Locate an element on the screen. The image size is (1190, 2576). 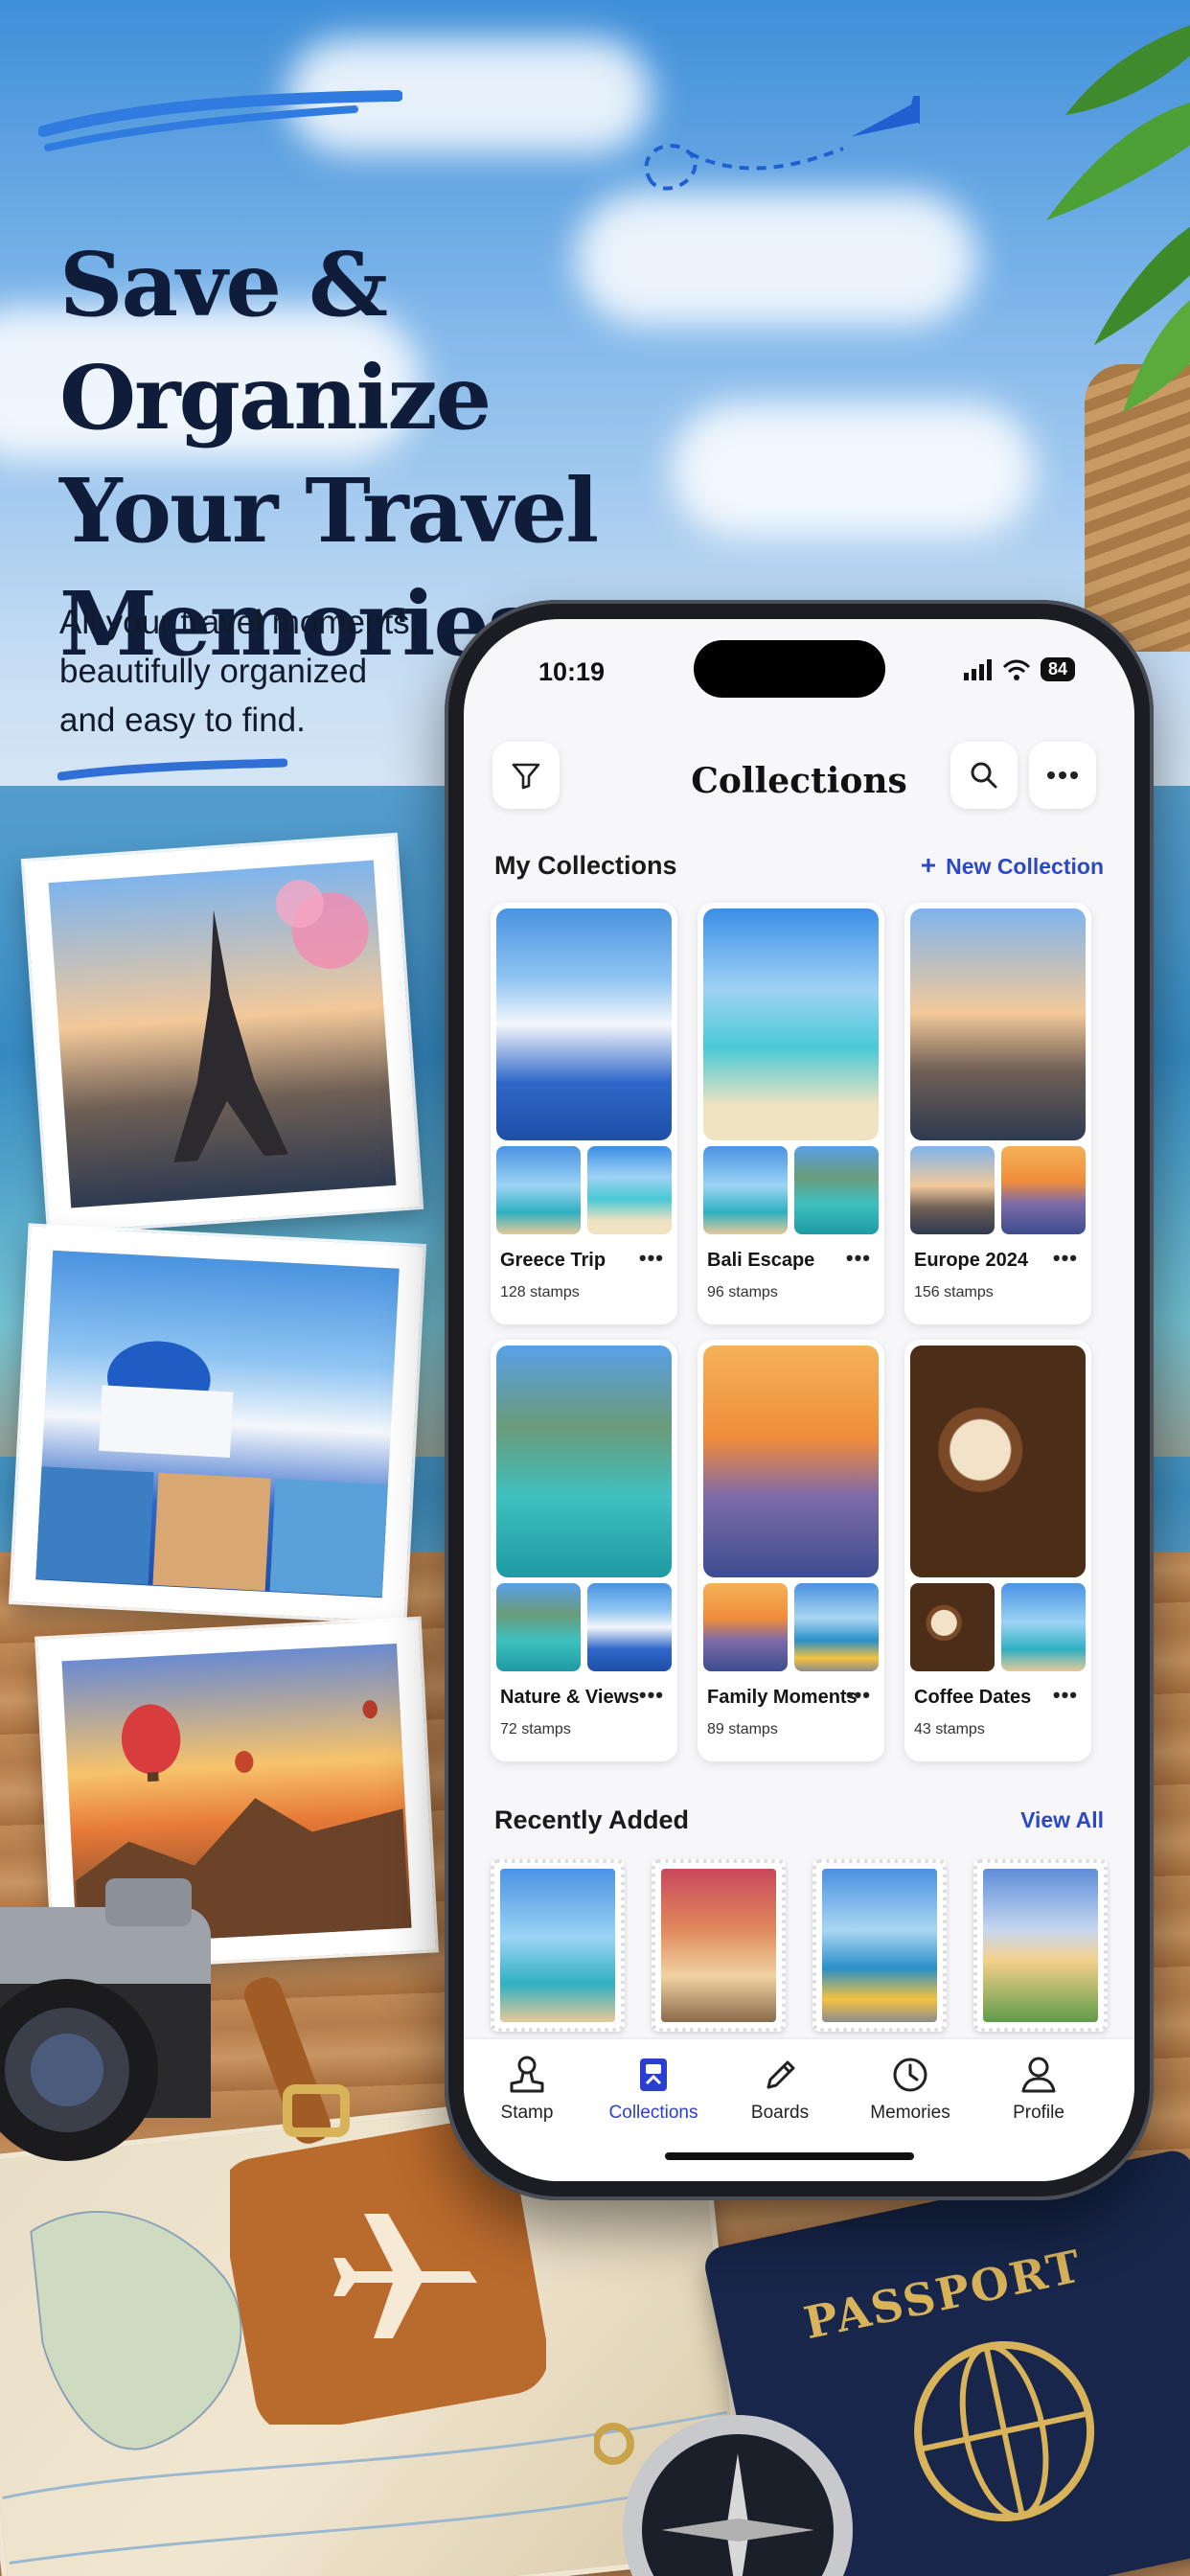
person-icon is located at coordinates (1038, 2075).